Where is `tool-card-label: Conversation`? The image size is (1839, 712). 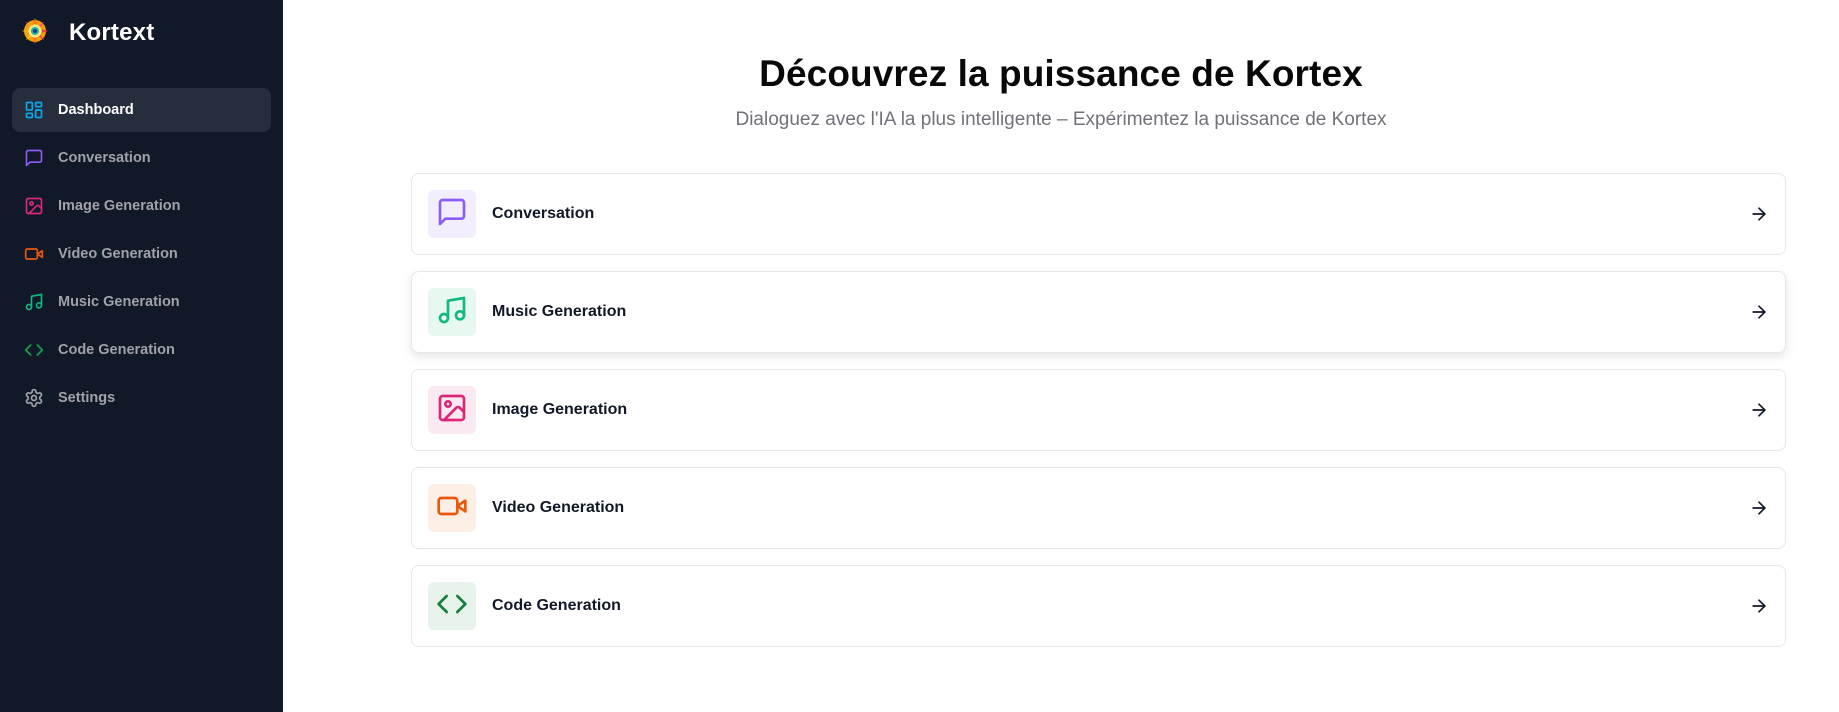
tool-card-label: Conversation is located at coordinates (543, 213).